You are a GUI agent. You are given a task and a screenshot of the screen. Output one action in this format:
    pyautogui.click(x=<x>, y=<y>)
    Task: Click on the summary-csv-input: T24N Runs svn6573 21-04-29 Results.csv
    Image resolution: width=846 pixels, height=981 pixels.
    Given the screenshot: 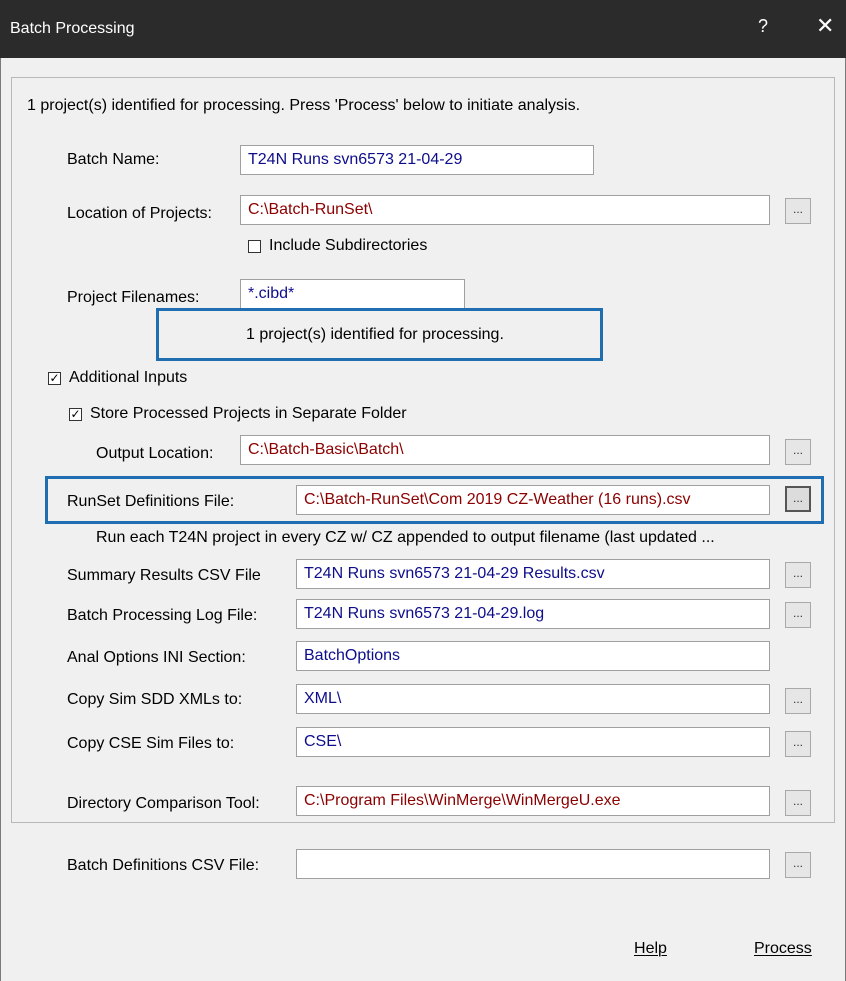 What is the action you would take?
    pyautogui.click(x=533, y=574)
    